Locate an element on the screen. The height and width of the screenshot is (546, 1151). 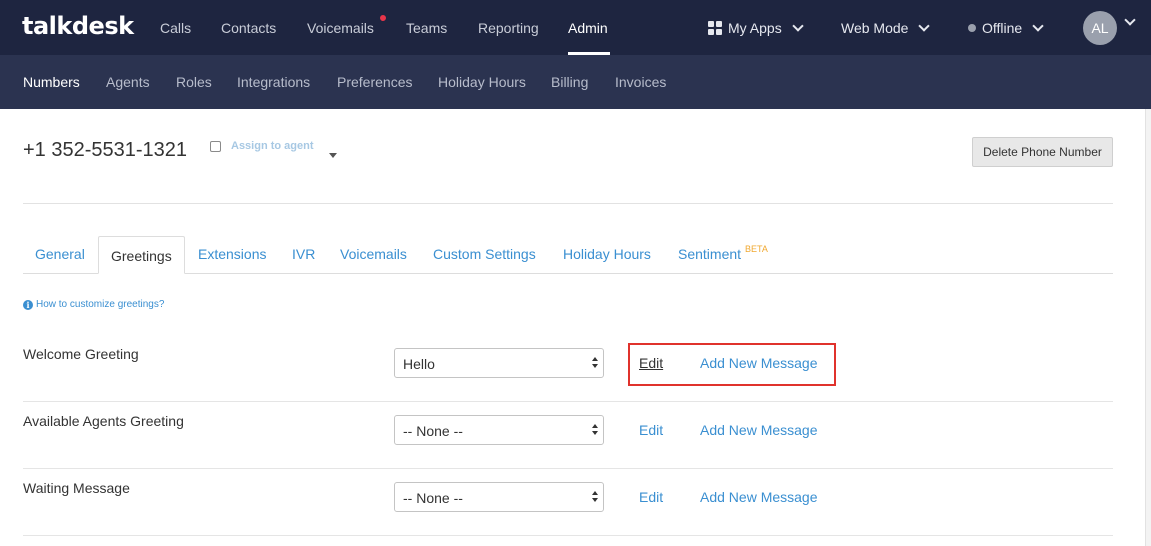
subnav-preferences: Preferences is located at coordinates (374, 82).